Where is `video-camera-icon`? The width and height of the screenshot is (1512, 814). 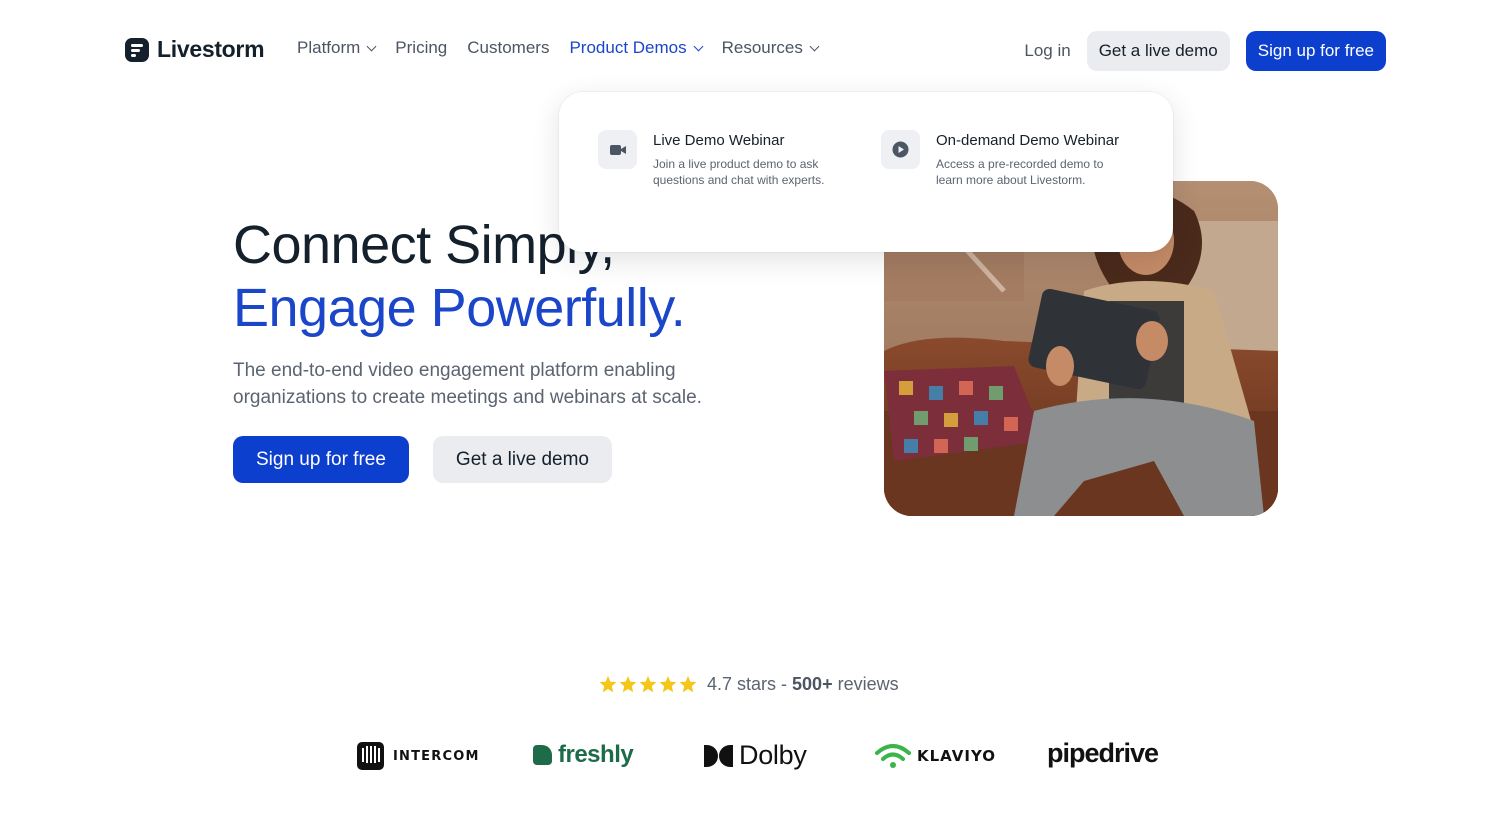 video-camera-icon is located at coordinates (617, 149).